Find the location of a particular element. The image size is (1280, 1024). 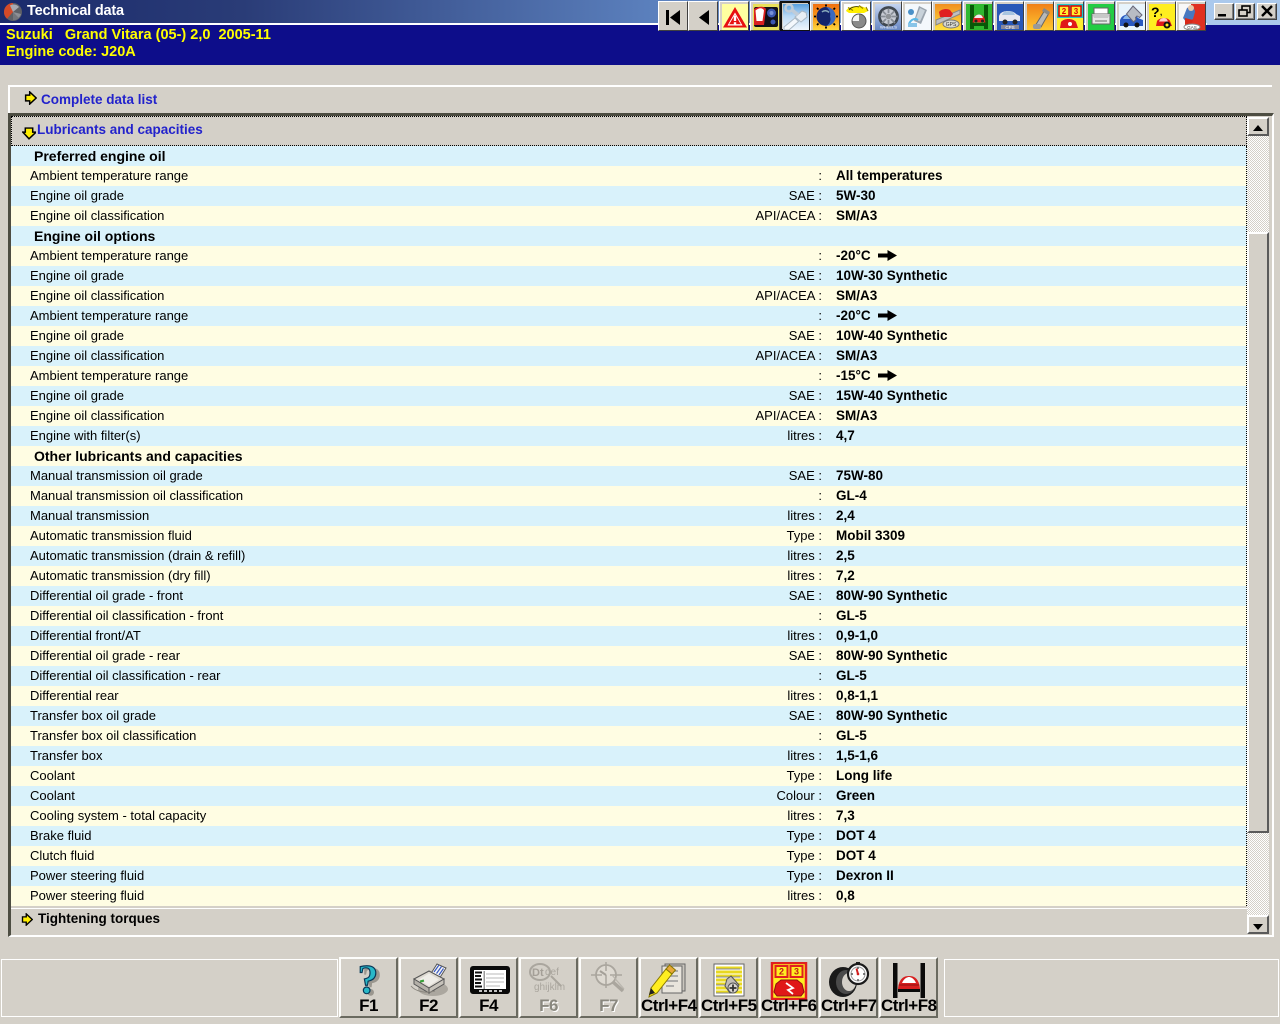

svg-text: GAS is located at coordinates (1192, 27).